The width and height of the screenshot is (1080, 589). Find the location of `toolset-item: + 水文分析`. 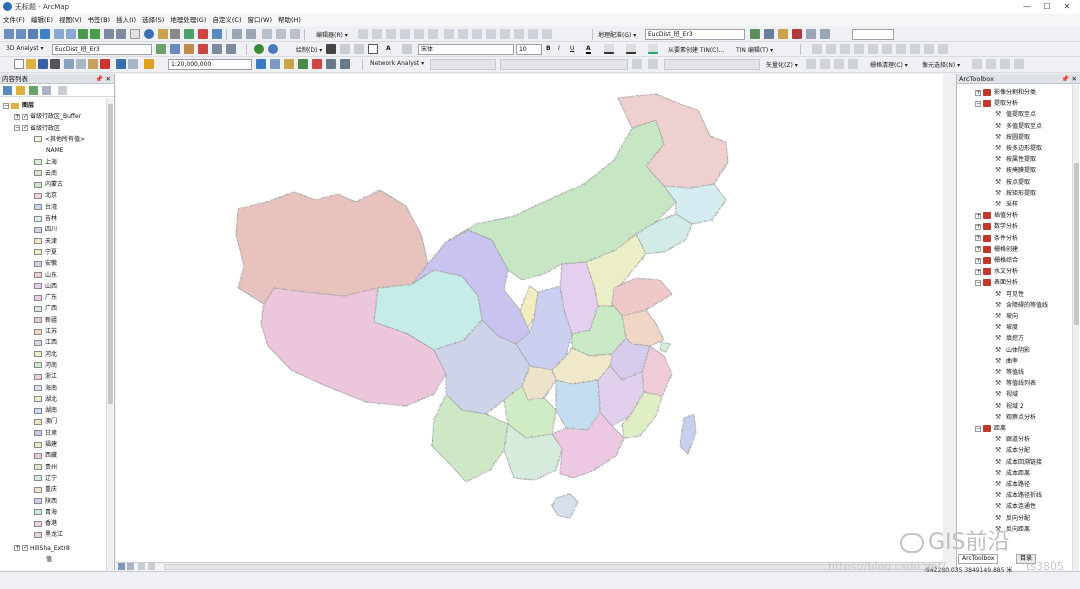

toolset-item: + 水文分析 is located at coordinates (996, 271).